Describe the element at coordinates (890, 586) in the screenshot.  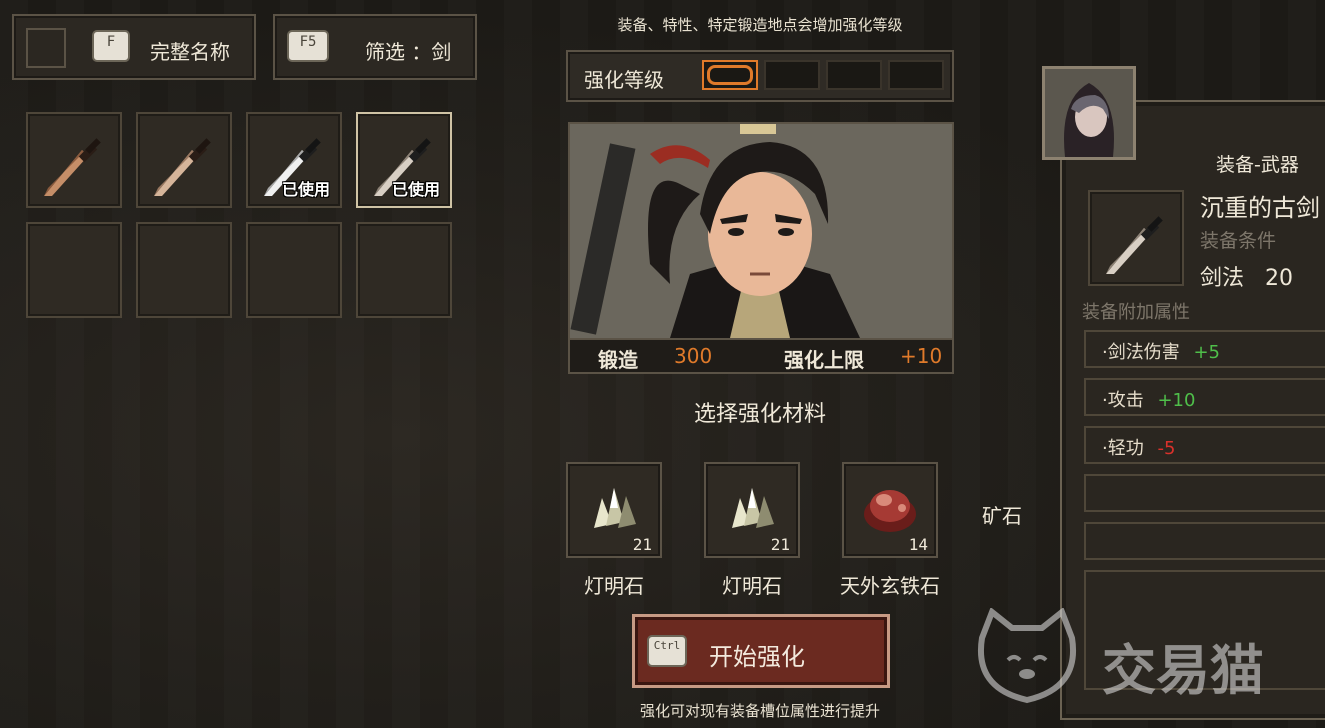
I see `material-name: 天外玄铁石` at that location.